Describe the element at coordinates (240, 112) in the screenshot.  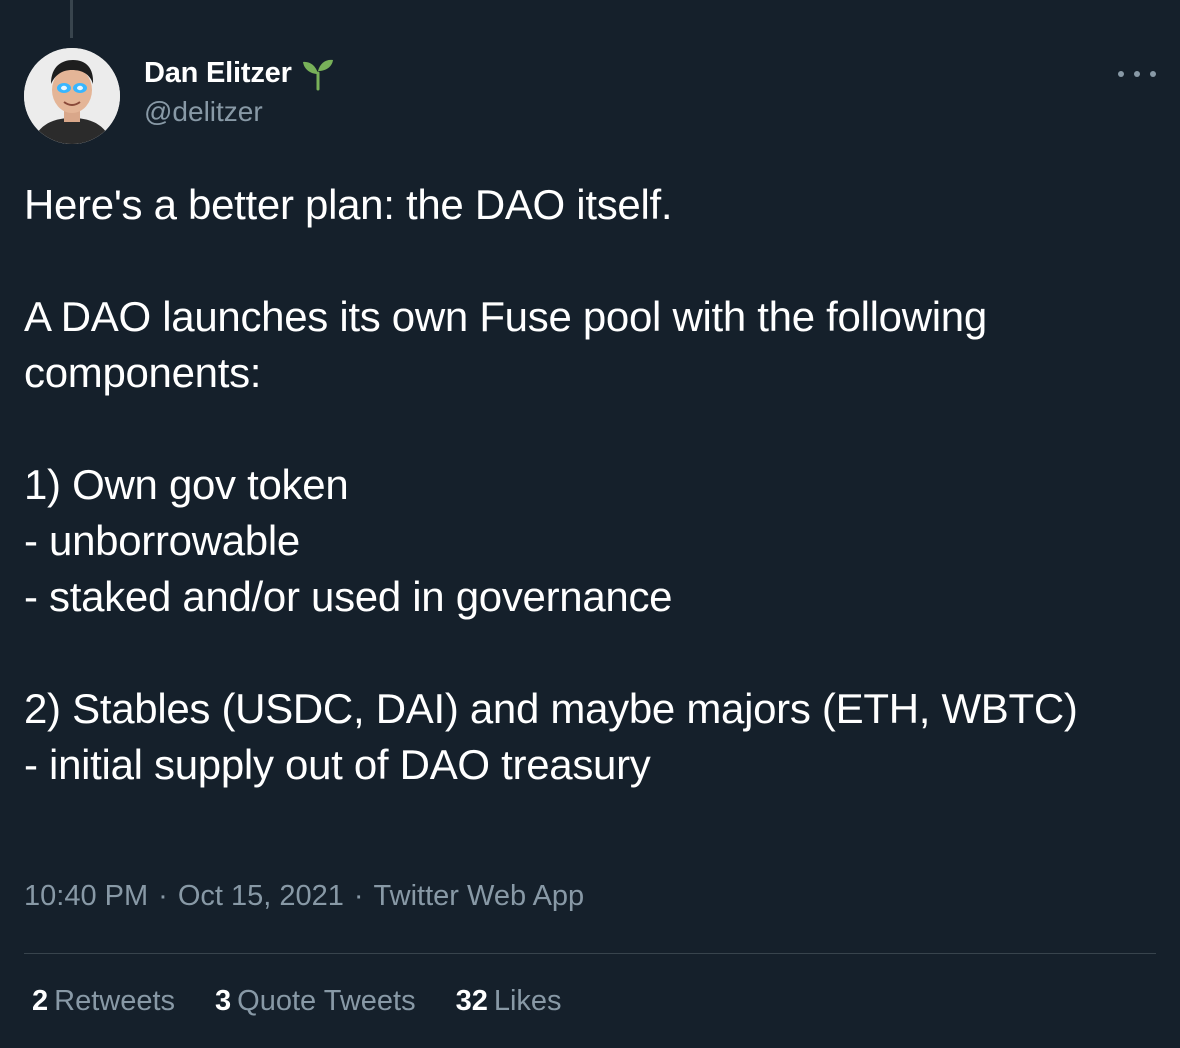
I see `author-handle: @delitzer` at that location.